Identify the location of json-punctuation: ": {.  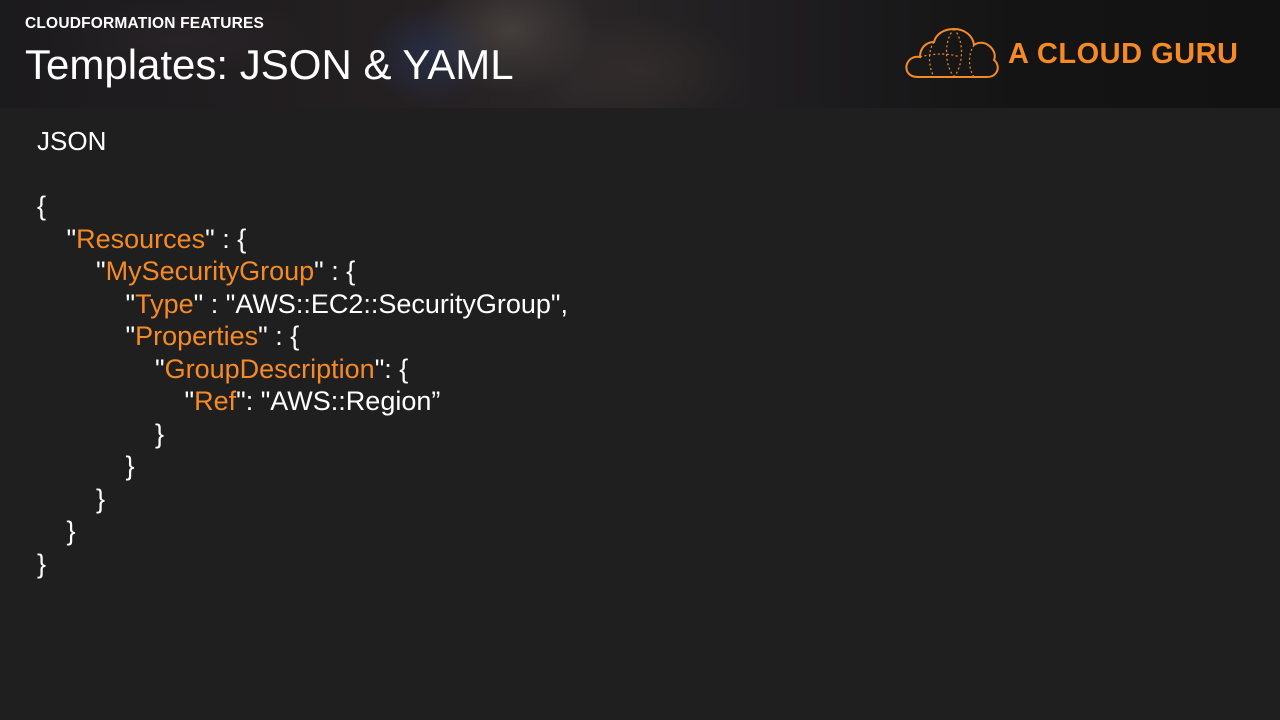
(391, 368).